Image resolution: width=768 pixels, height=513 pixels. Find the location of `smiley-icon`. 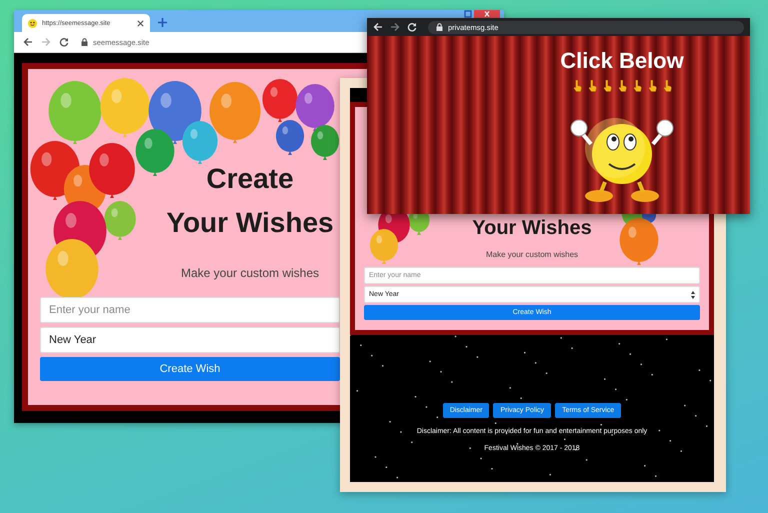

smiley-icon is located at coordinates (32, 23).